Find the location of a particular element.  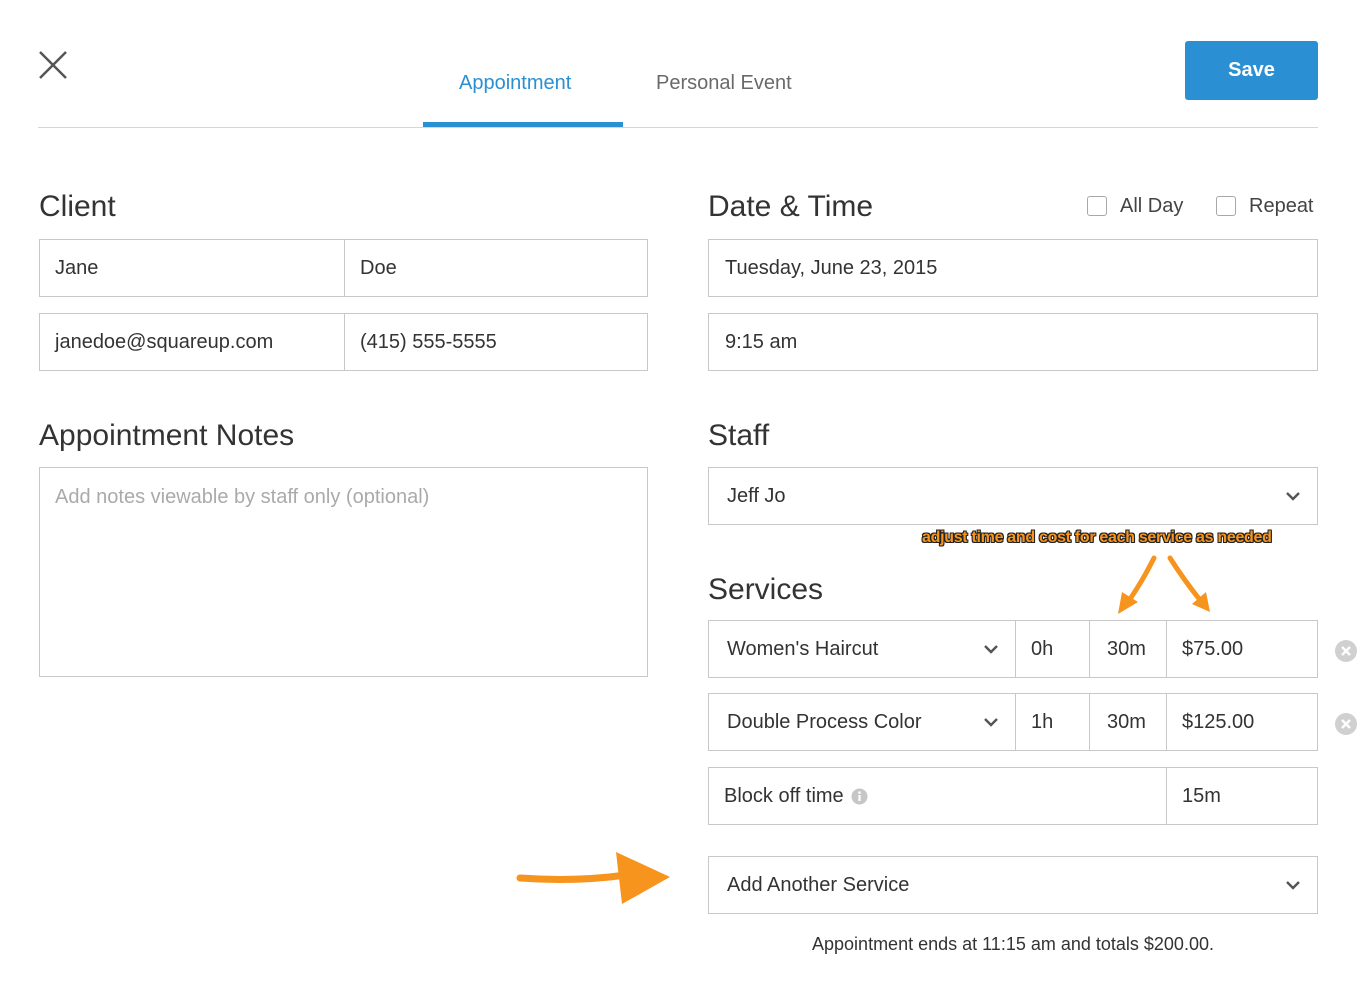

staff-title: Staff is located at coordinates (739, 435).